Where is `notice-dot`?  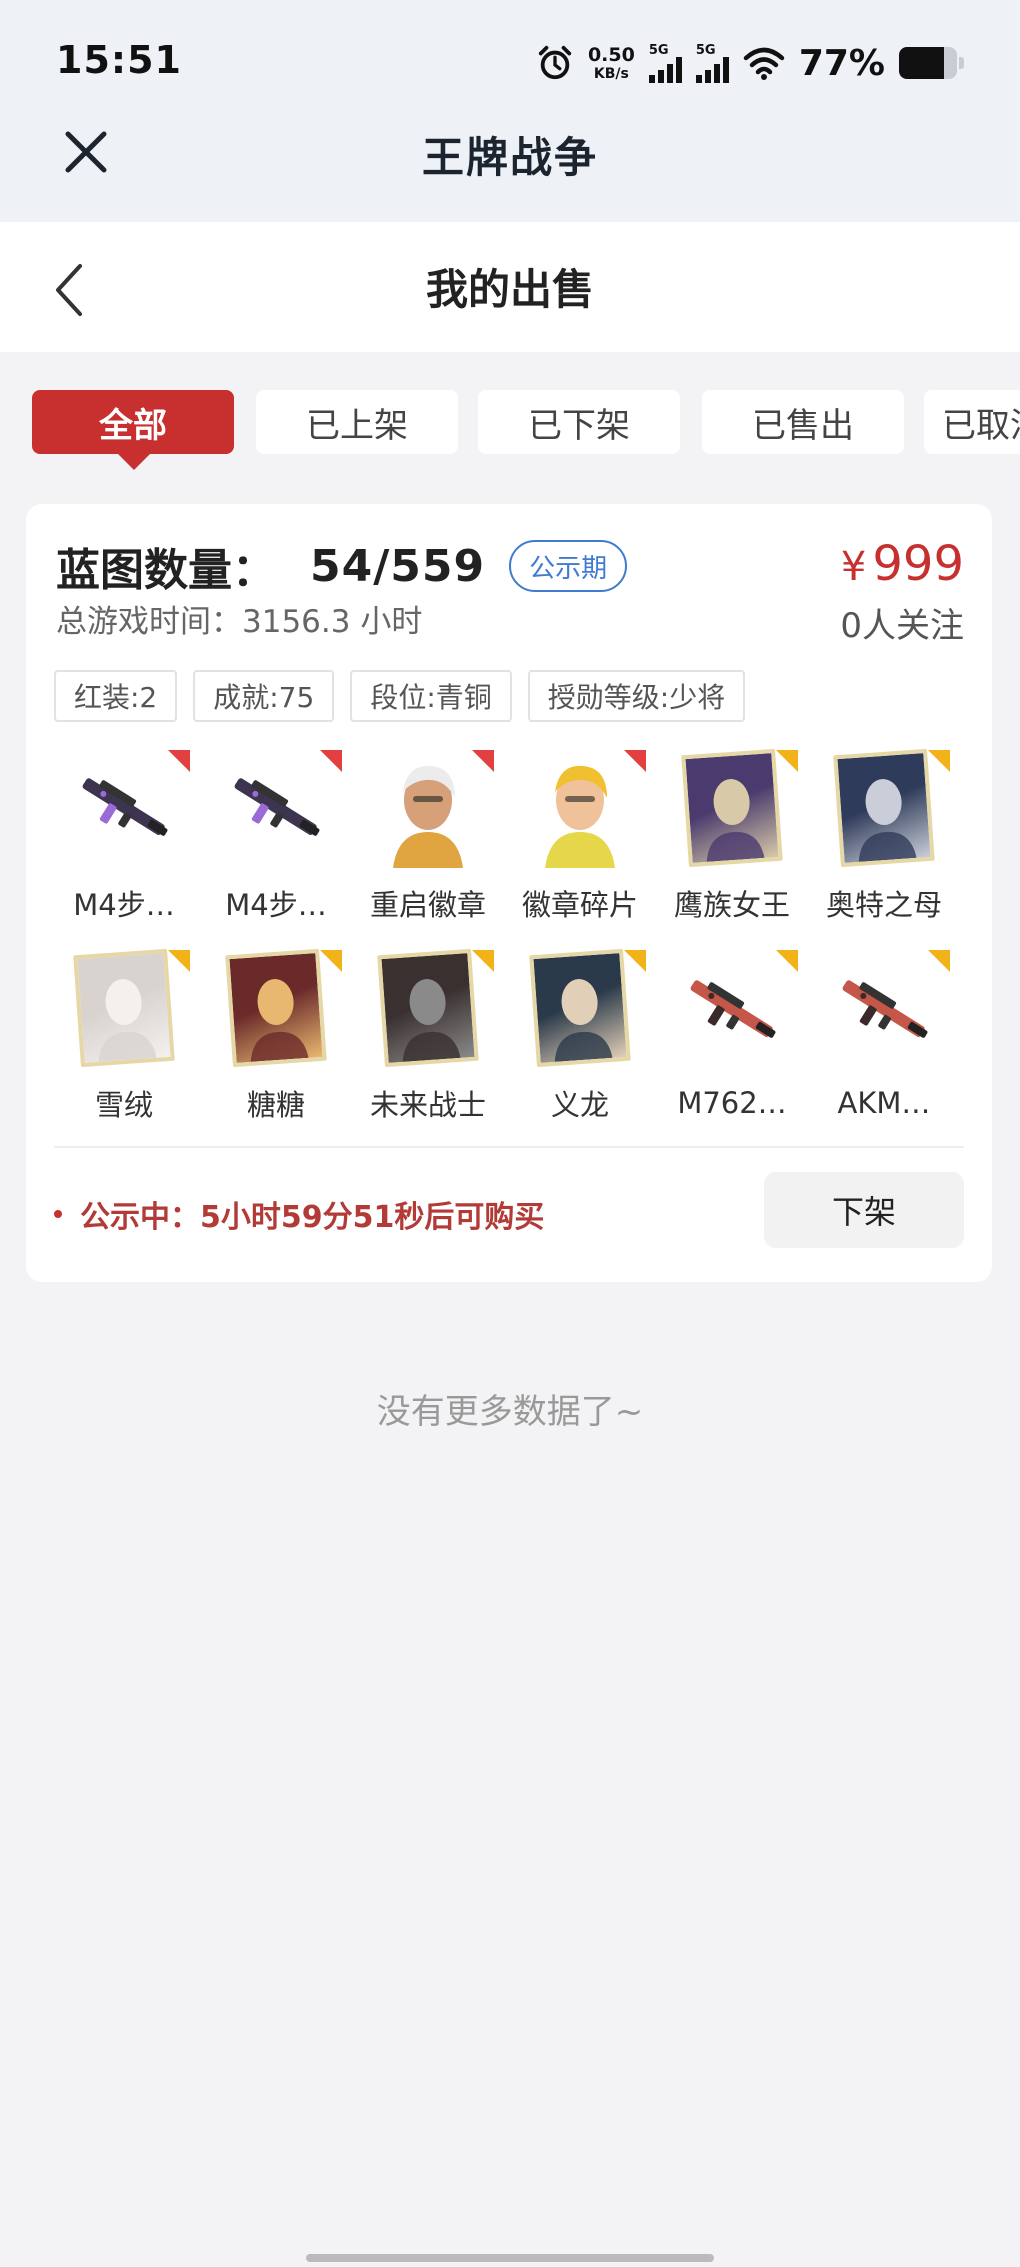
notice-dot is located at coordinates (58, 1214).